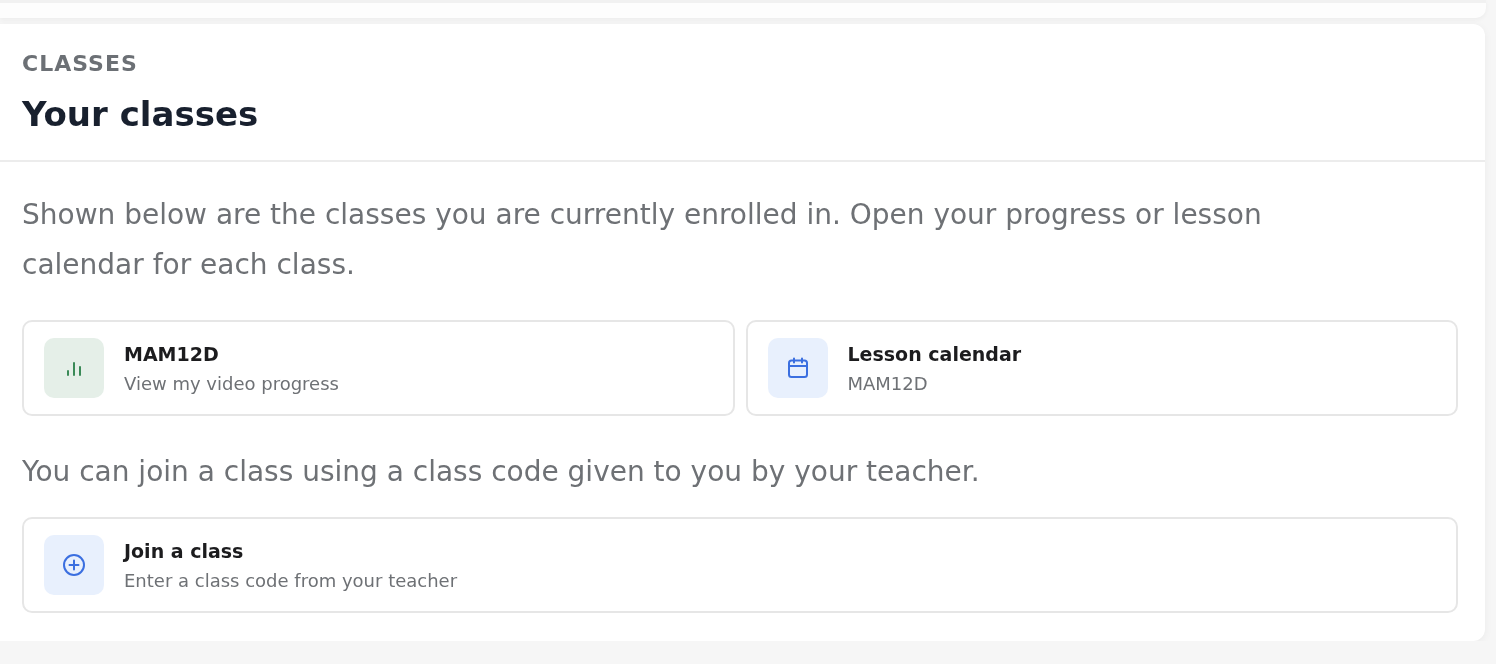 Image resolution: width=1496 pixels, height=664 pixels. I want to click on link-subtitle: MAM12D, so click(888, 383).